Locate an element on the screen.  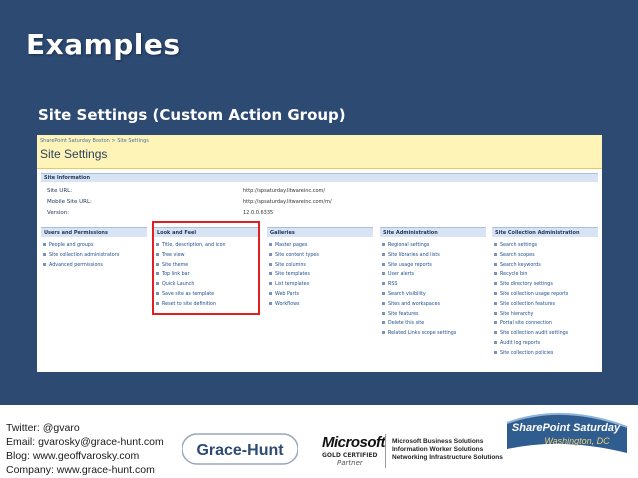
settings-link: Site content types is located at coordinates (294, 256).